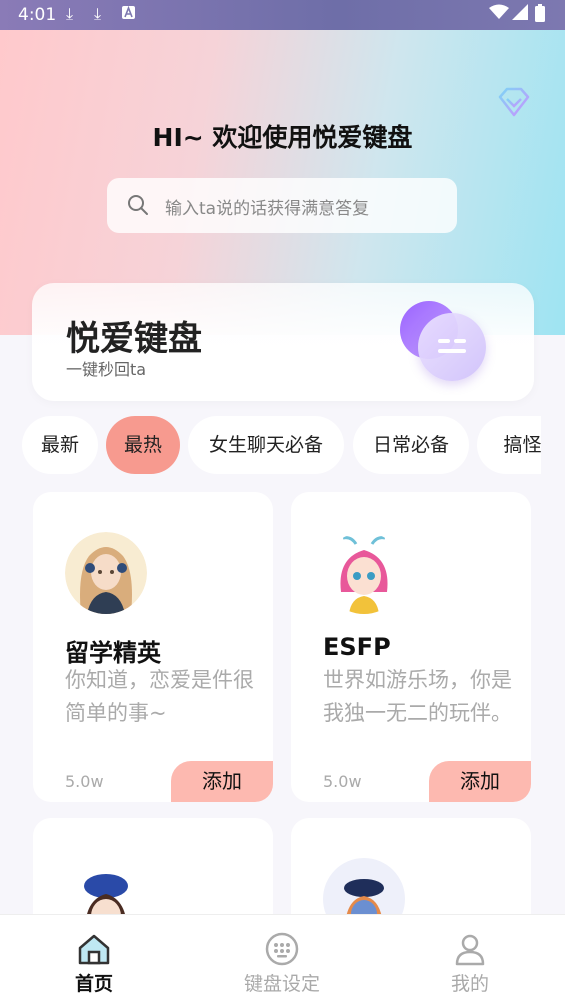 The height and width of the screenshot is (1005, 565). Describe the element at coordinates (499, 14) in the screenshot. I see `wifi-icon` at that location.